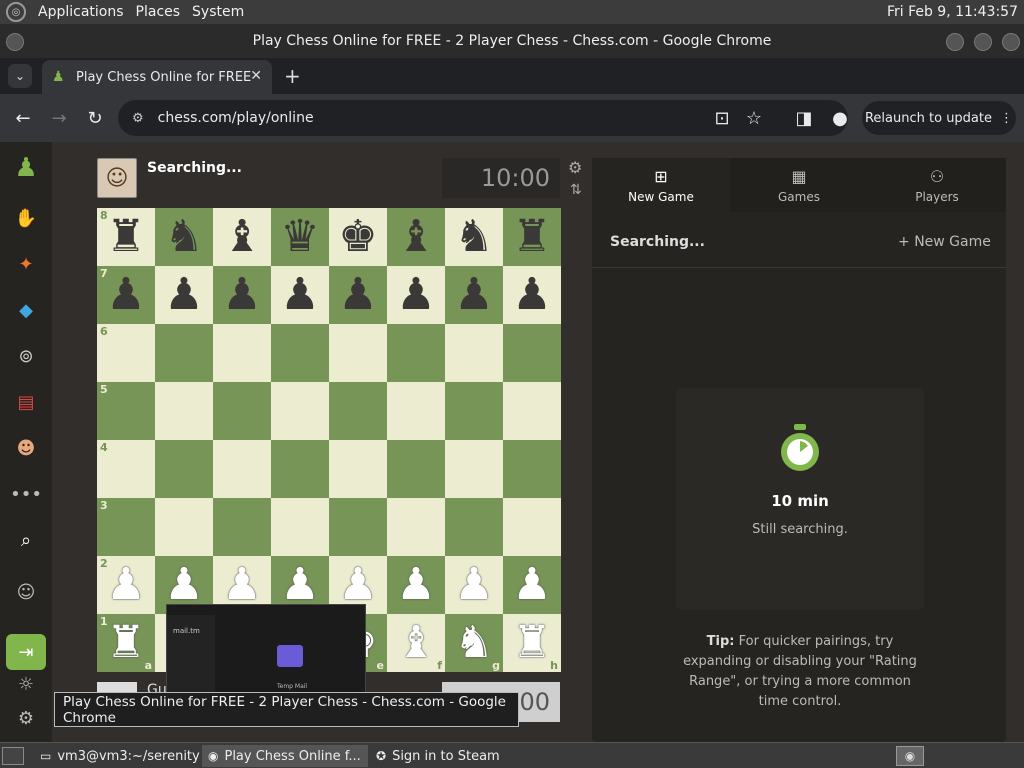  Describe the element at coordinates (910, 756) in the screenshot. I see `tray-chrome-icon: ◉` at that location.